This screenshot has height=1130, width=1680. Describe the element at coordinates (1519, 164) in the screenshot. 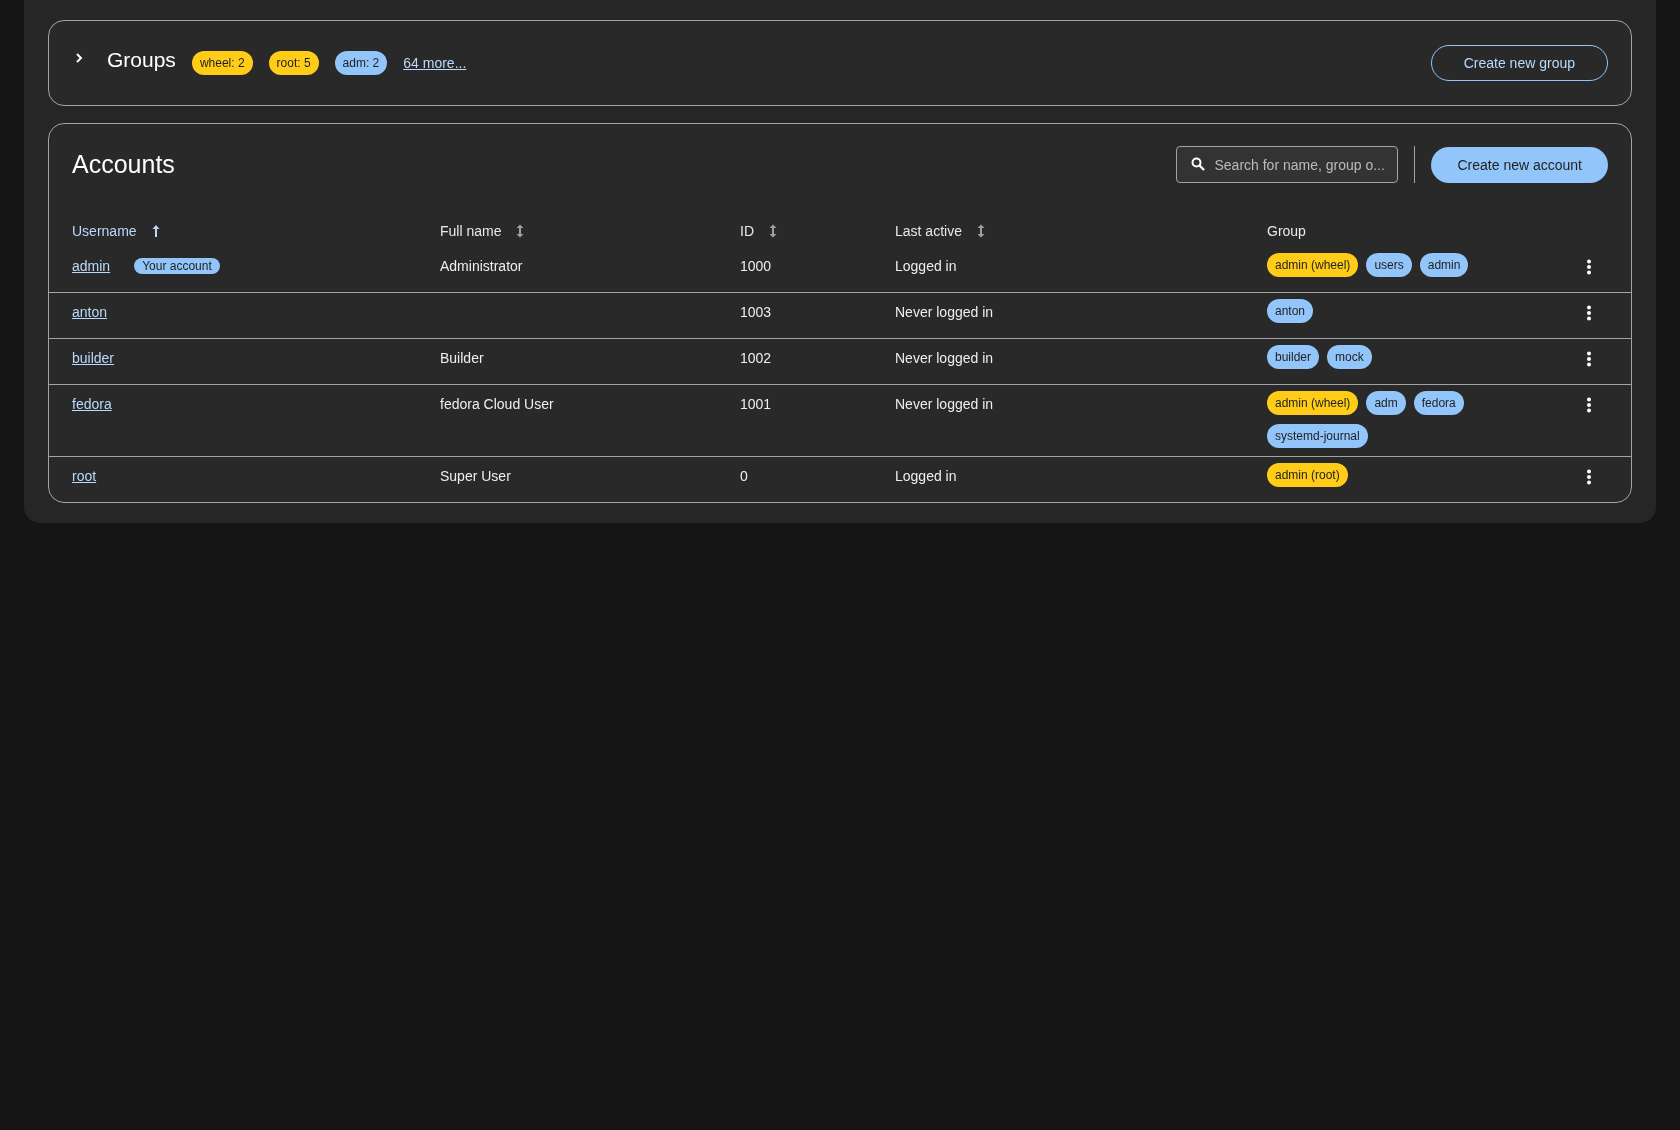

I see `create-account-button: Create new account` at that location.